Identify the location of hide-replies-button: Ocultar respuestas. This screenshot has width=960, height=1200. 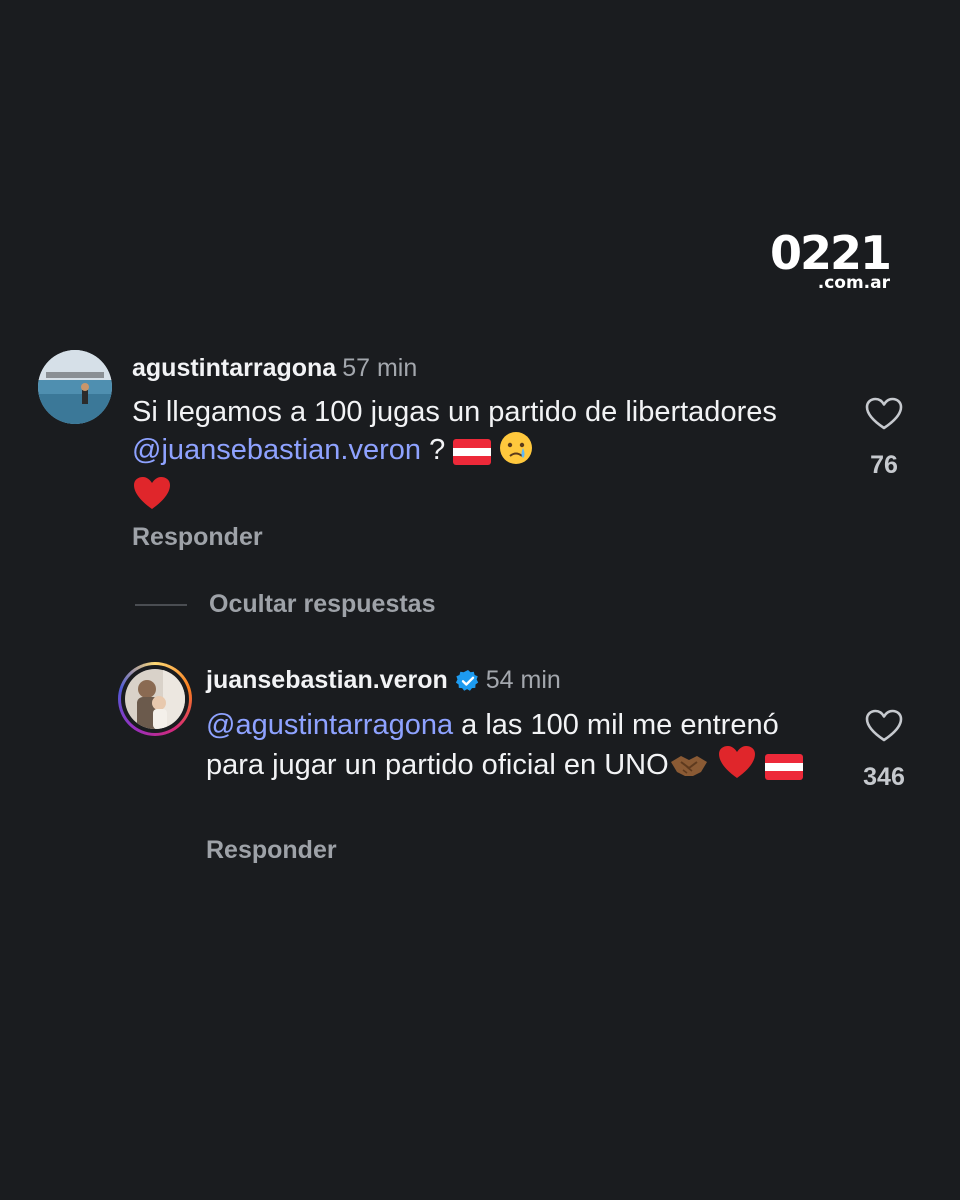
(285, 604).